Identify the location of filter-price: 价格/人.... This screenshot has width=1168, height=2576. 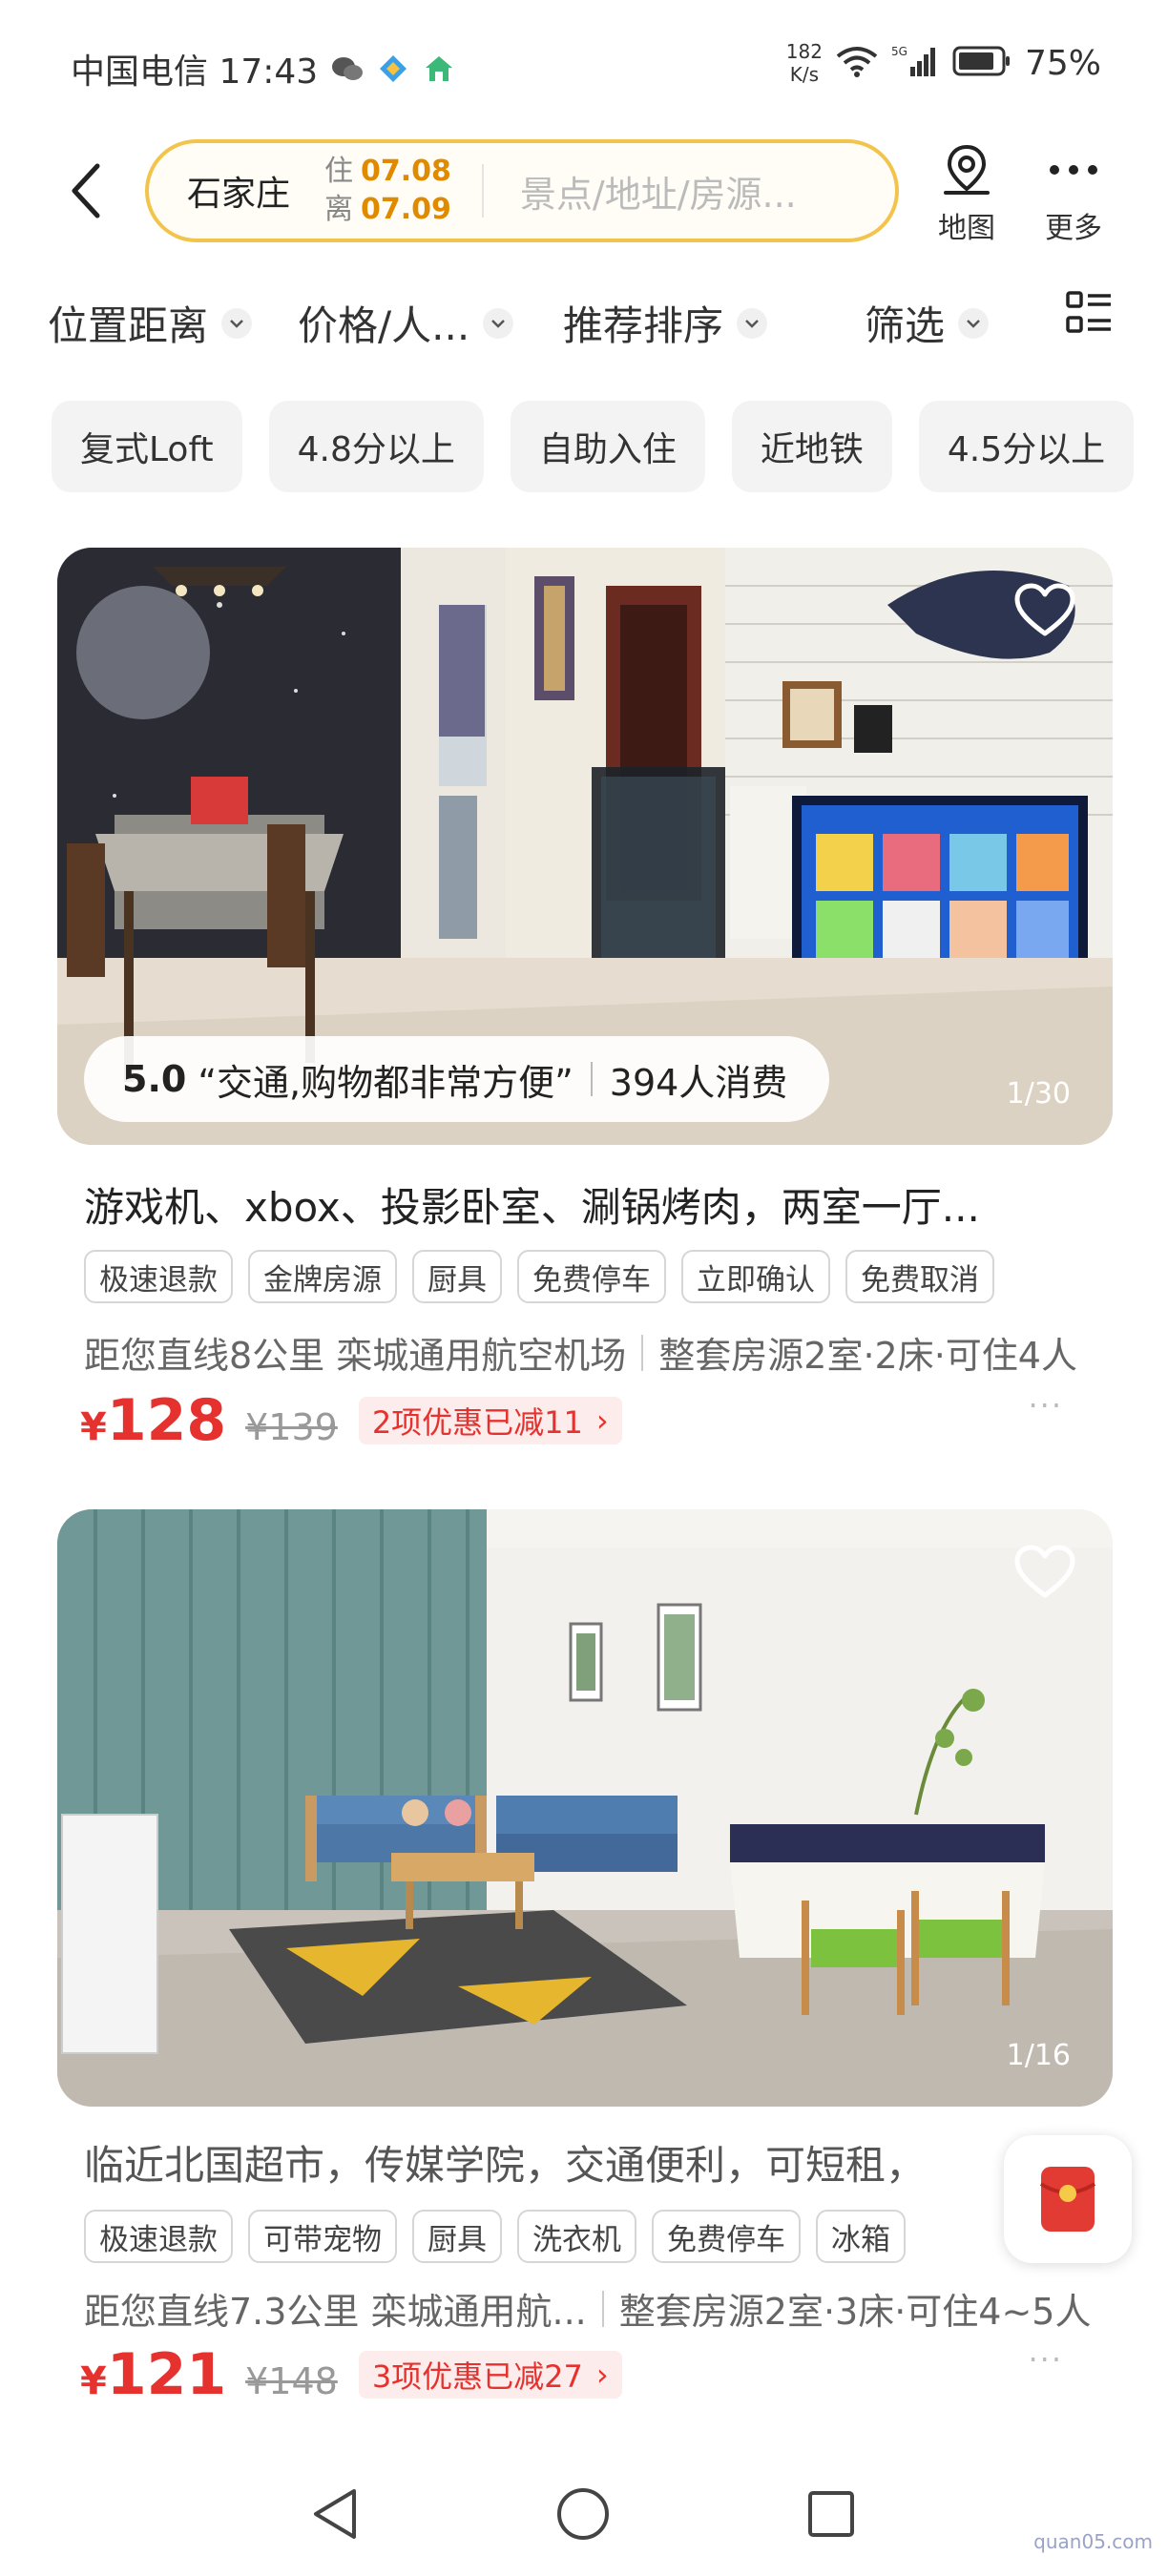
(406, 323).